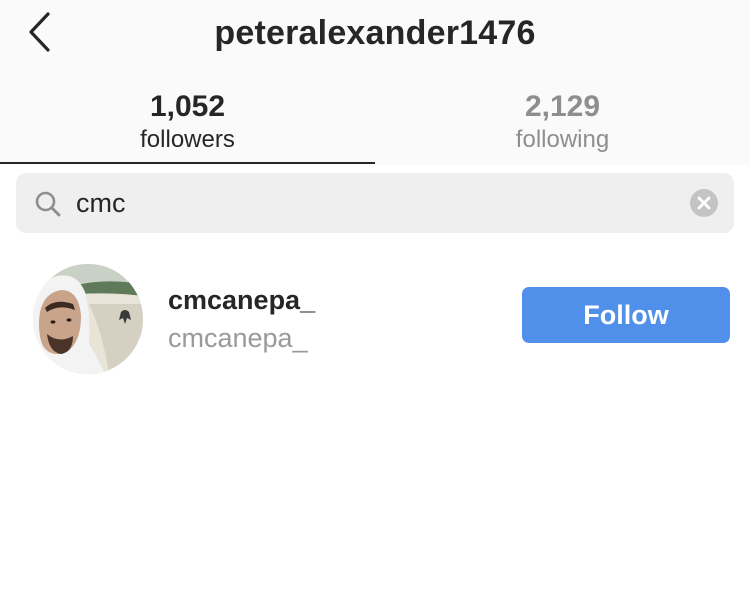 The height and width of the screenshot is (598, 750). I want to click on followers-count: 1,052, so click(187, 106).